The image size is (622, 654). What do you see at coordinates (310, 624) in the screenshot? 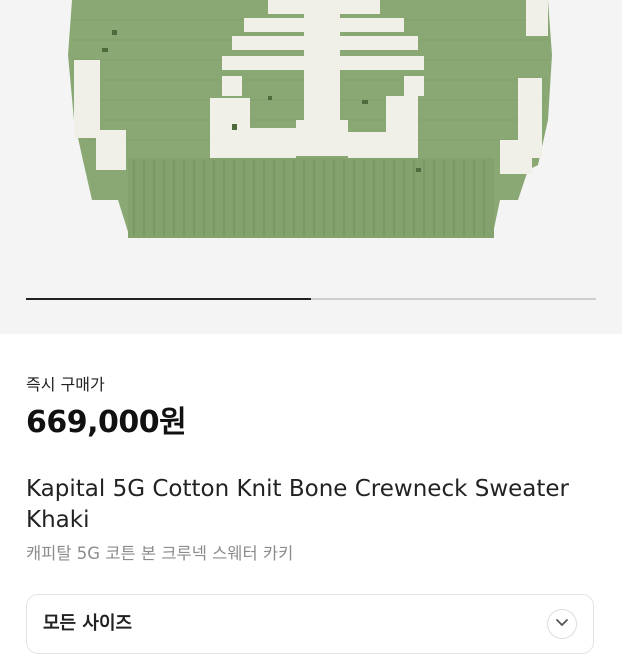
I see `size-selector: 모든 사이즈` at bounding box center [310, 624].